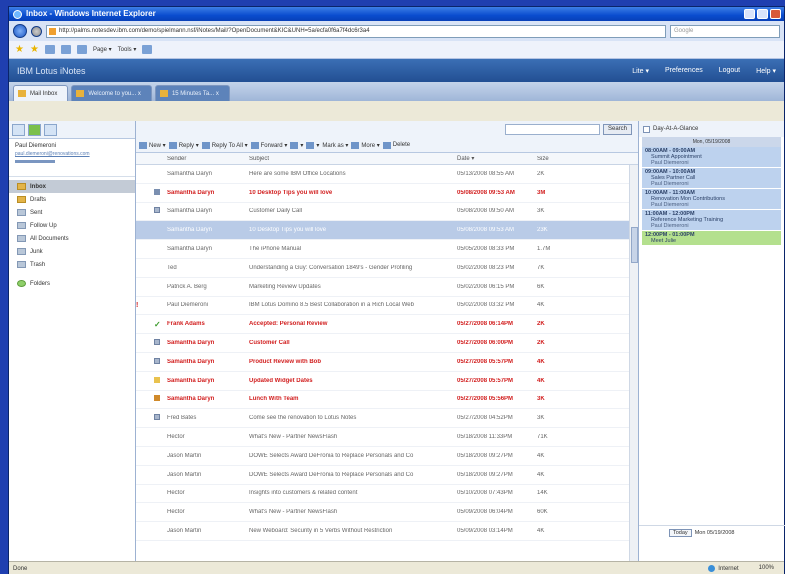  I want to click on more-button: More ▾, so click(365, 145).